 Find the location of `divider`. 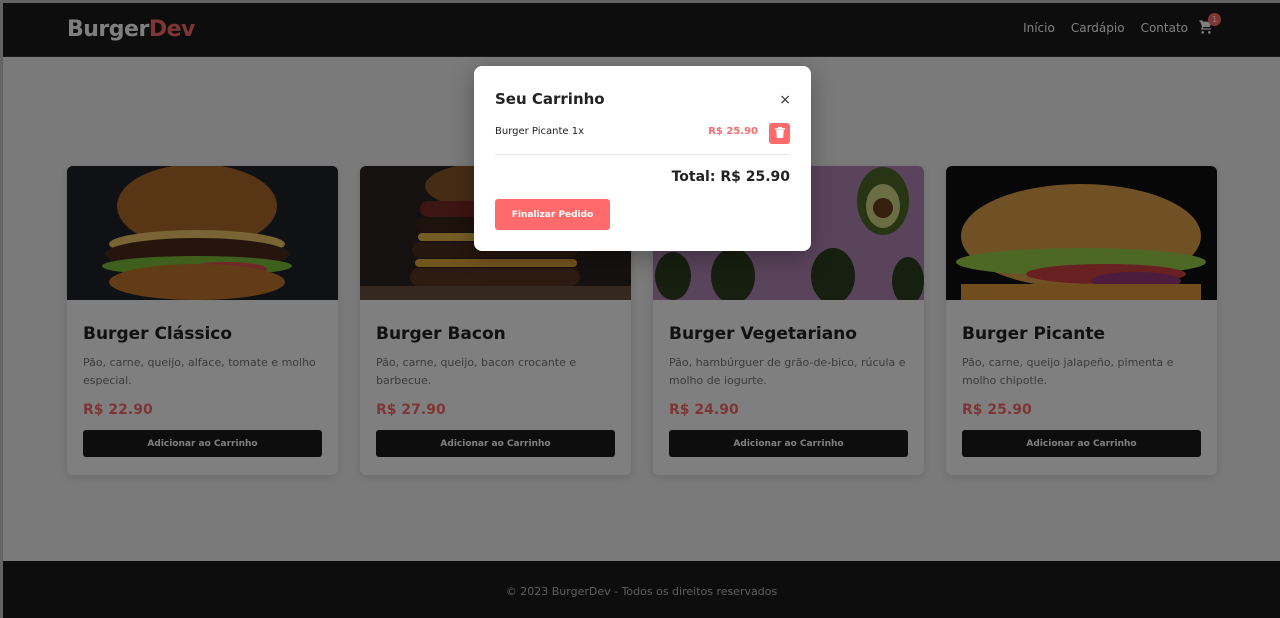

divider is located at coordinates (642, 154).